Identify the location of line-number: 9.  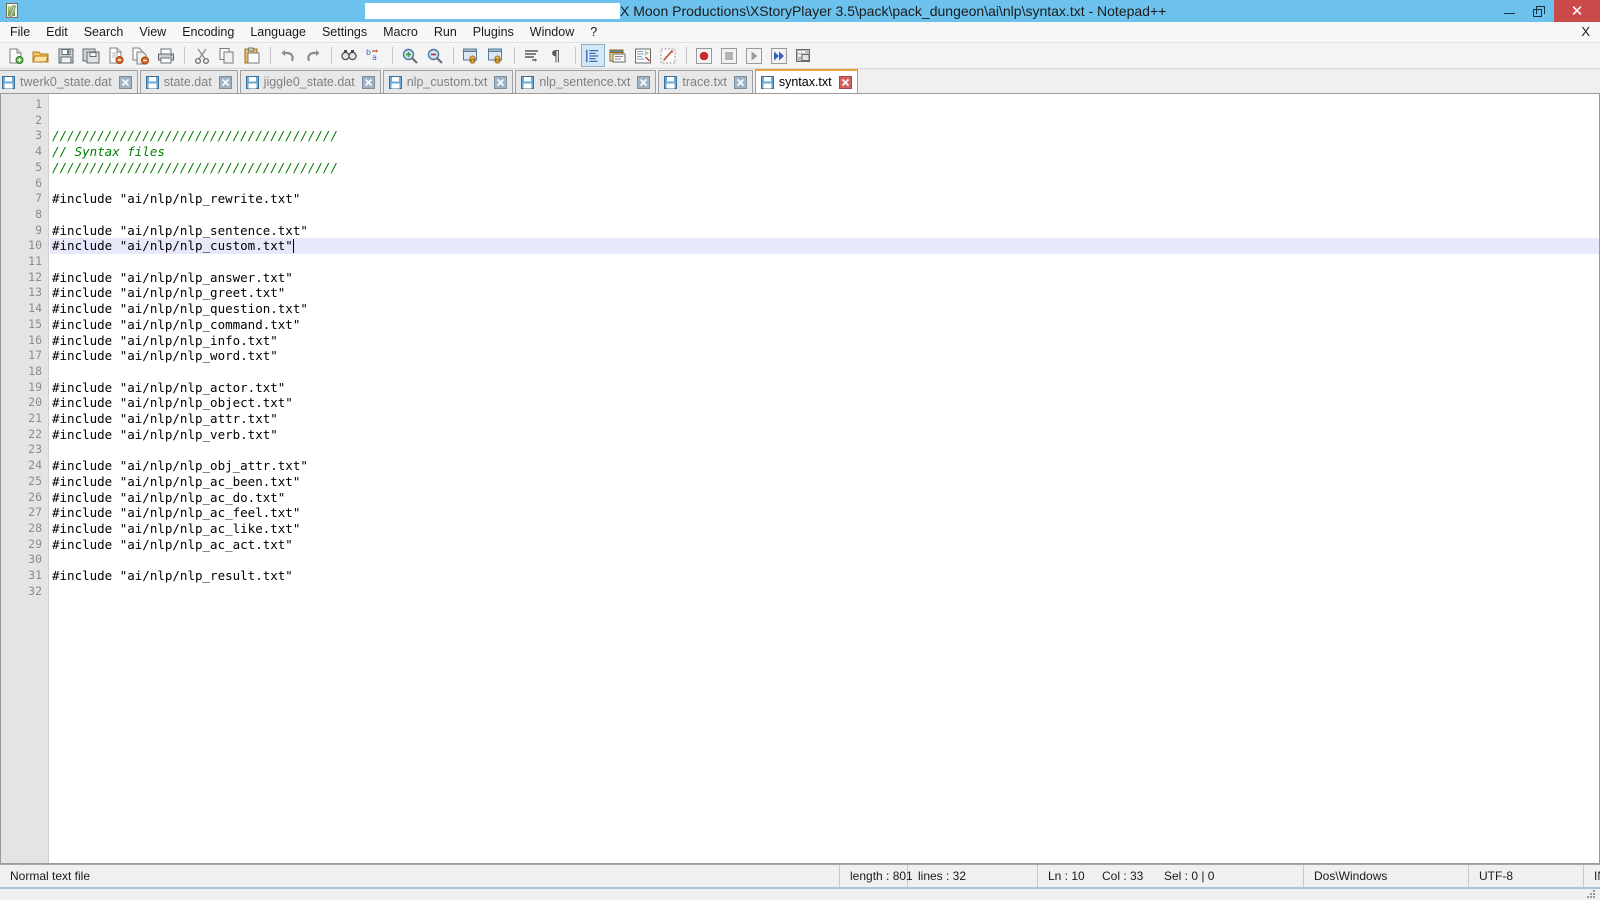
(38, 229).